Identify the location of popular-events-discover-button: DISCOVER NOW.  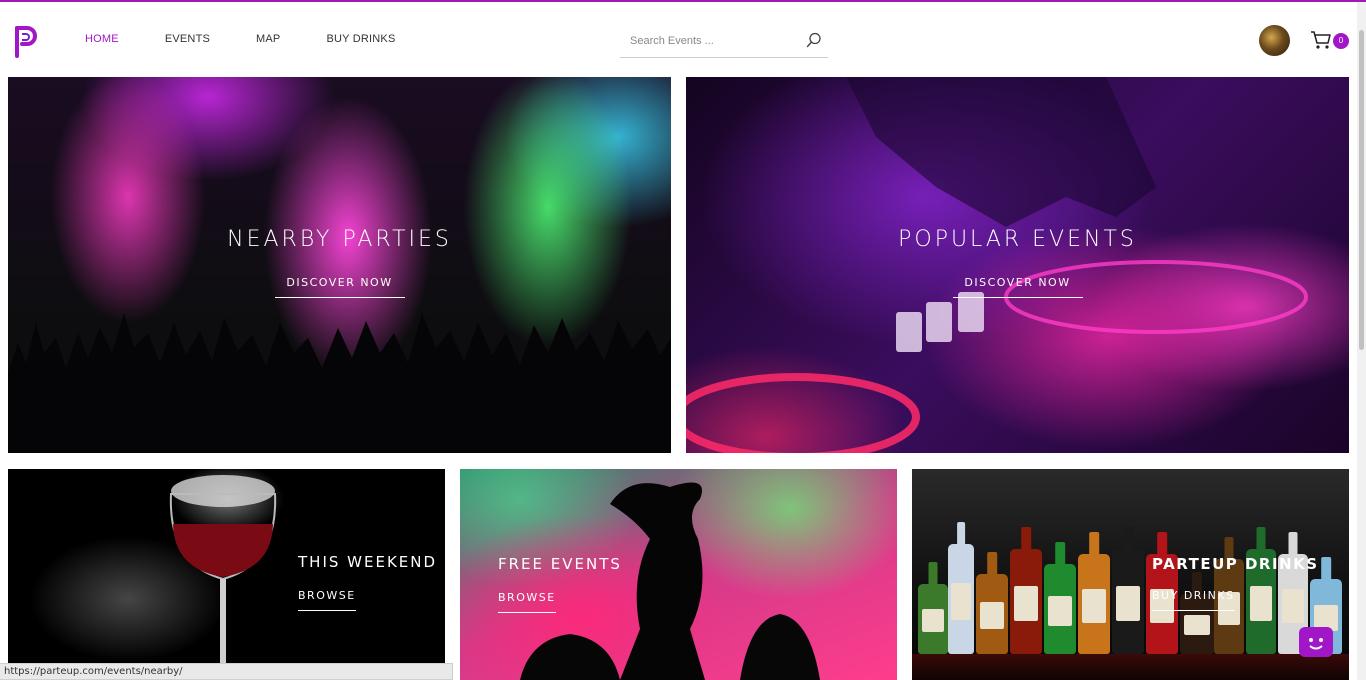
(1017, 287).